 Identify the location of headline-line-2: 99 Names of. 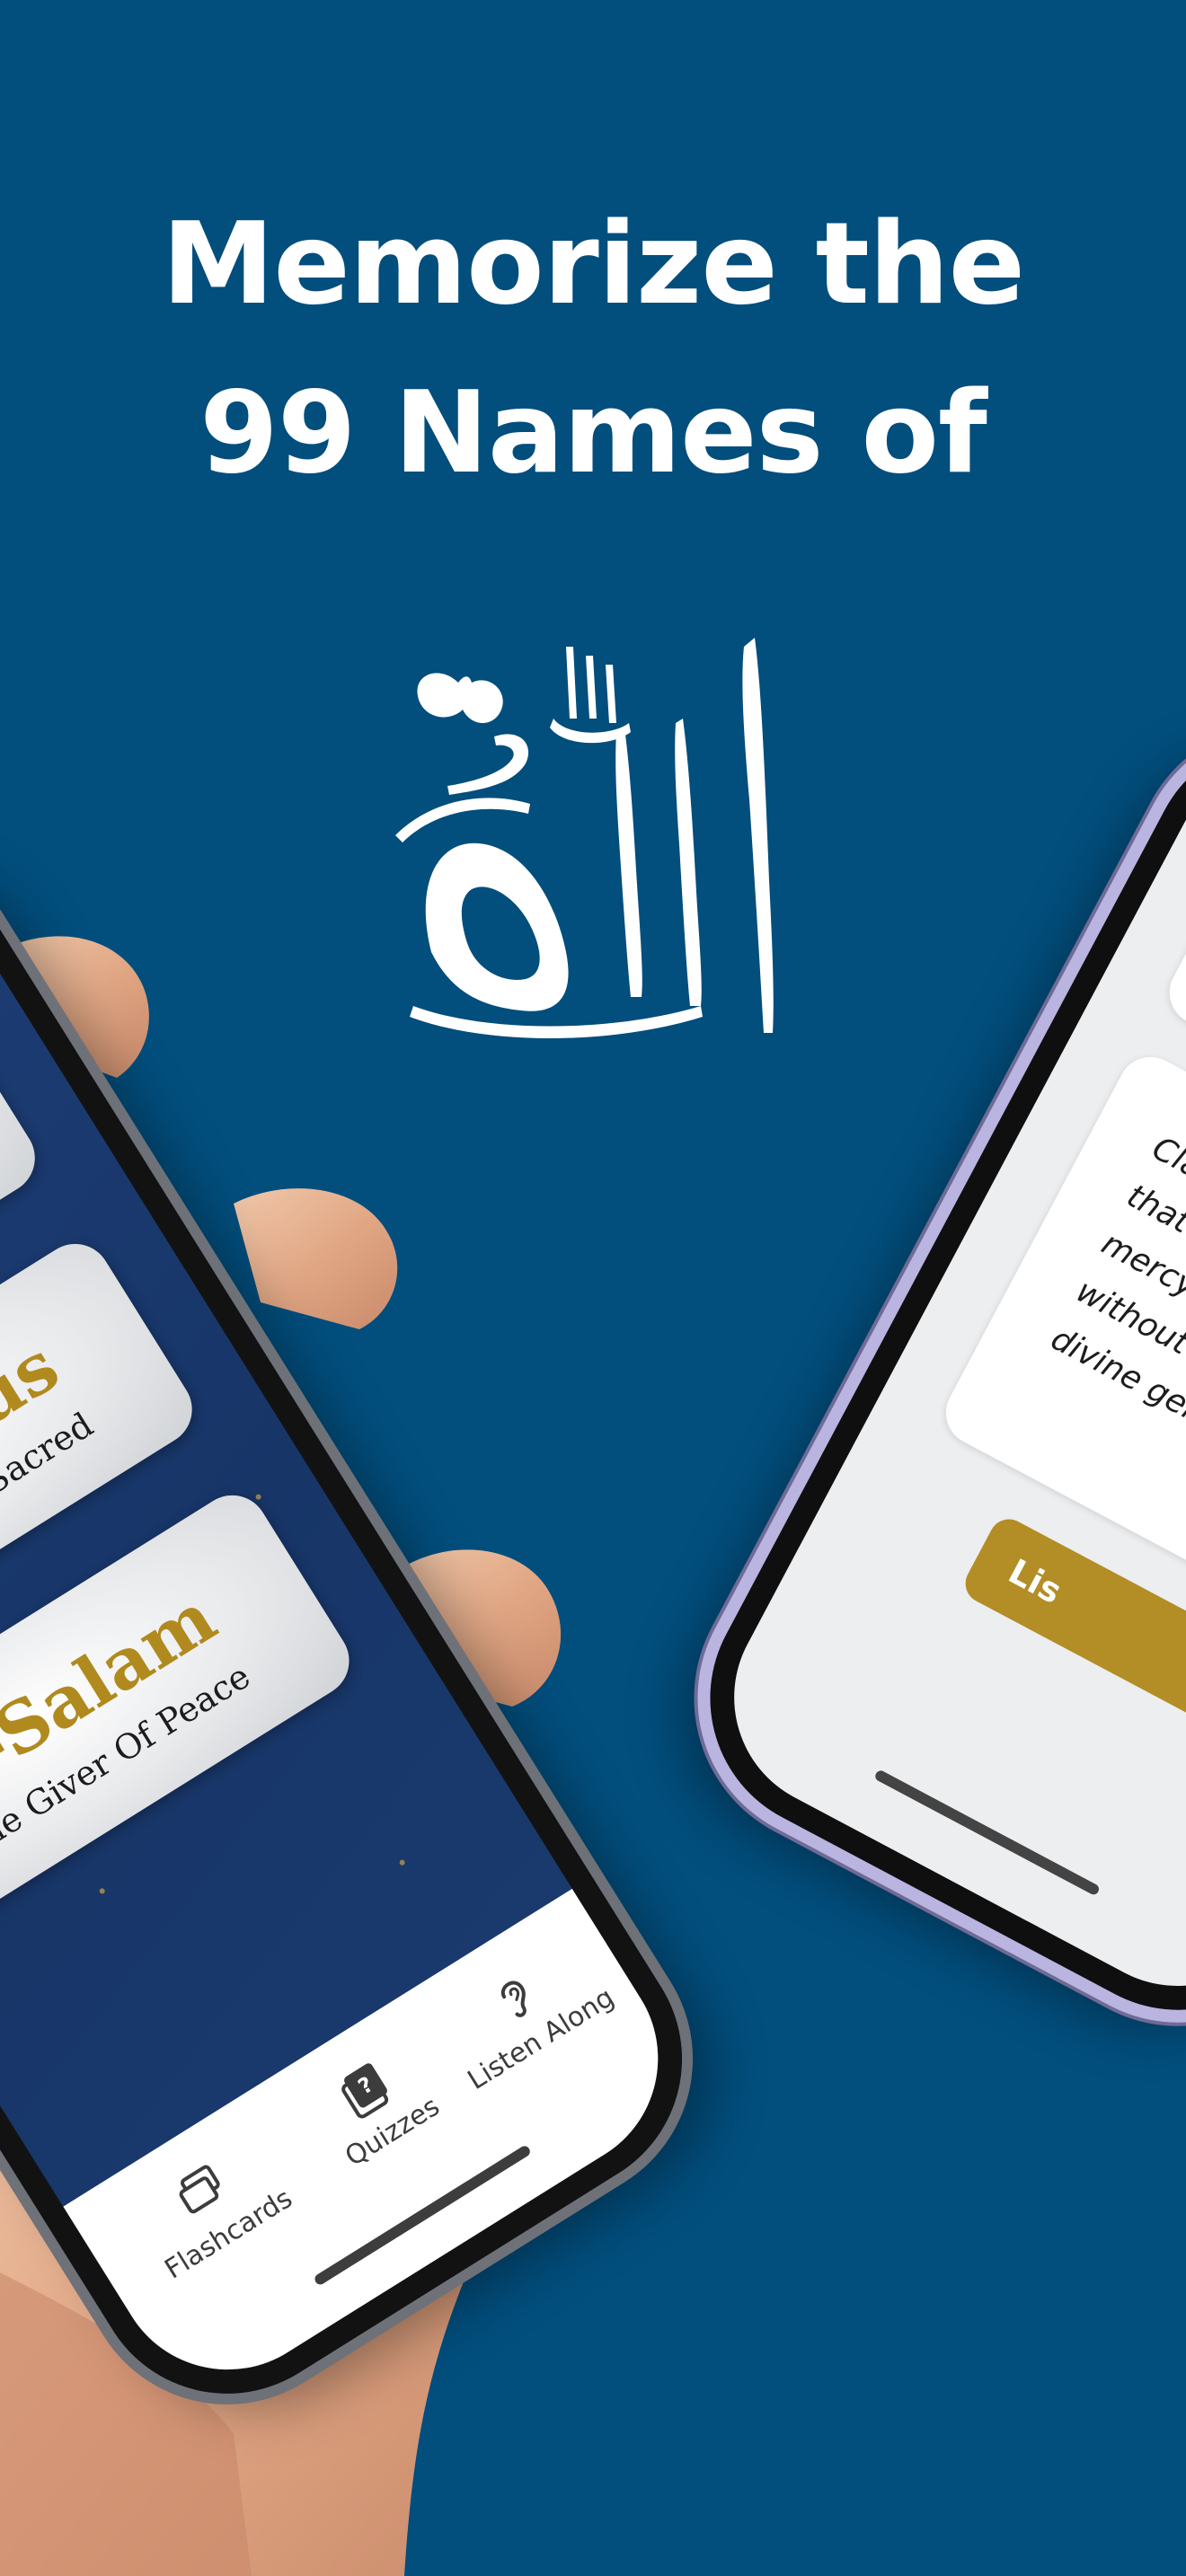
(593, 432).